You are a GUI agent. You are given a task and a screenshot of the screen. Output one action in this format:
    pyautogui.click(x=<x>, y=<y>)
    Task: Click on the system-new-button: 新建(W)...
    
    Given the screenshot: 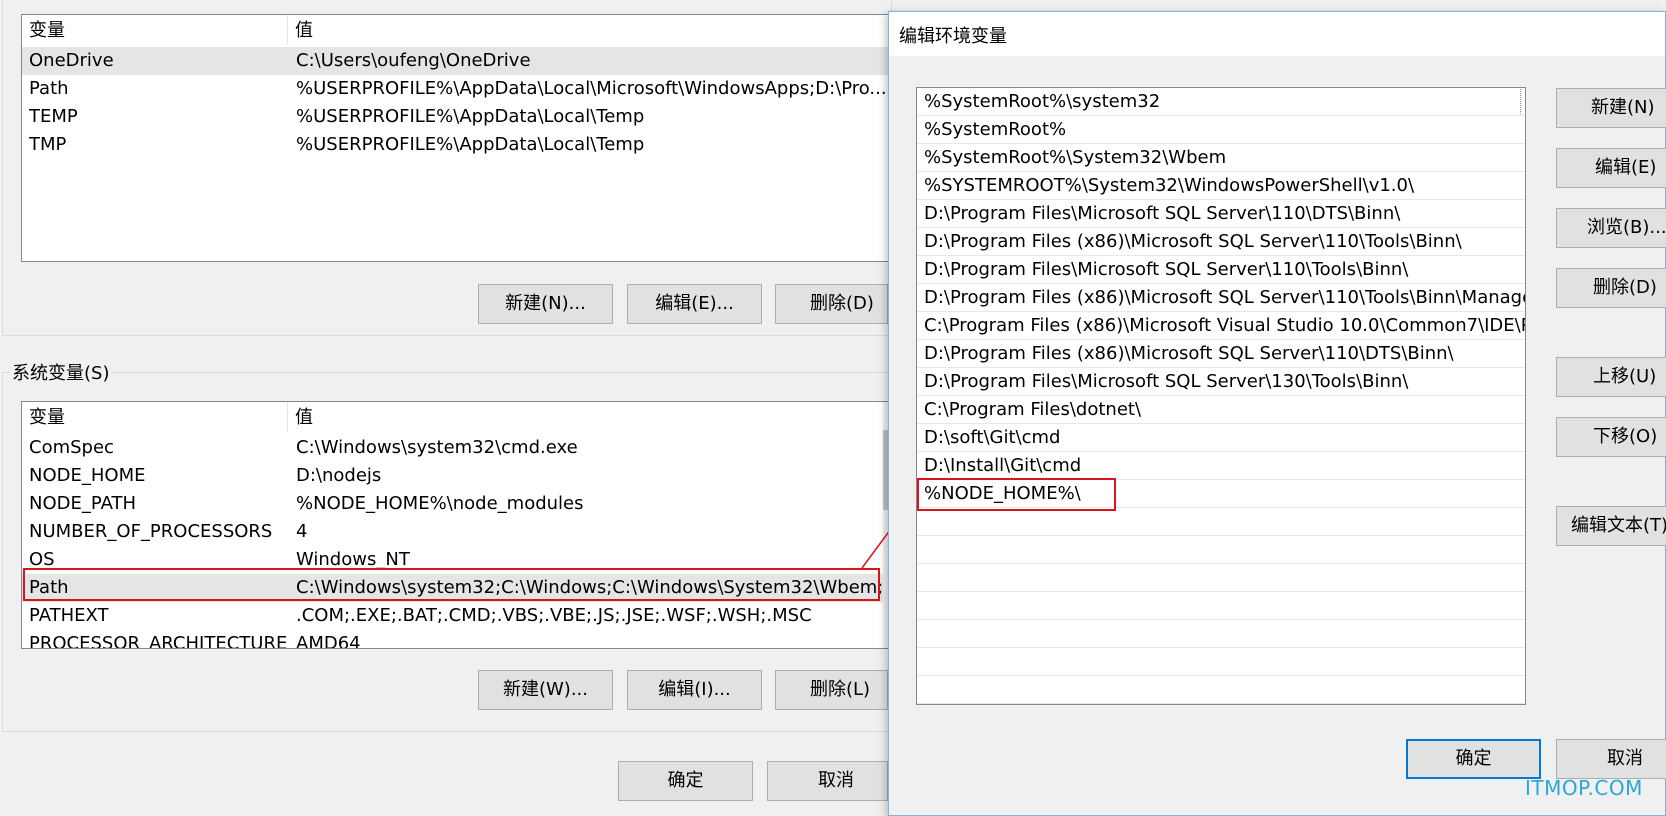 What is the action you would take?
    pyautogui.click(x=545, y=690)
    